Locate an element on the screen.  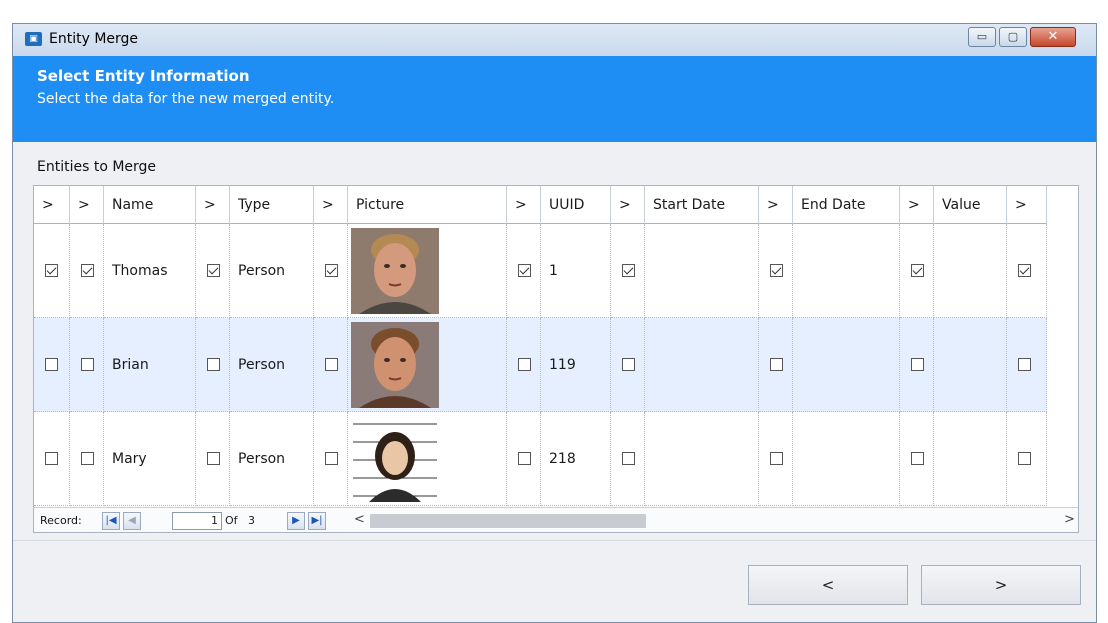
uuid-cell: 1 is located at coordinates (576, 271).